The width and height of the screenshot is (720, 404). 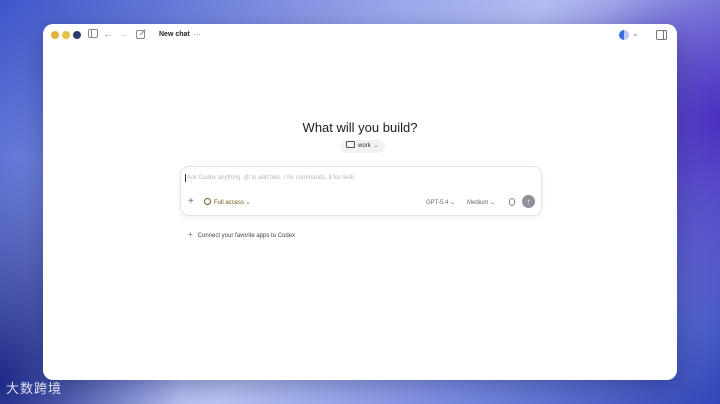 I want to click on access-mode-button: Full access ⌄, so click(x=227, y=202).